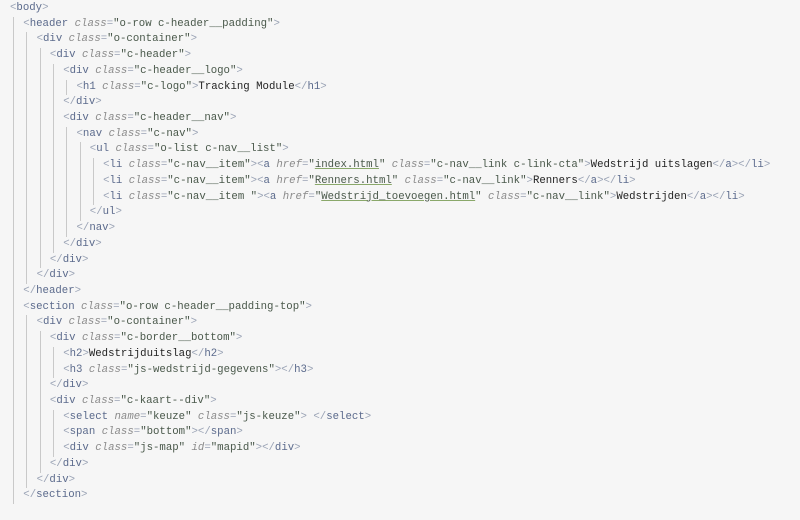 The image size is (800, 520). Describe the element at coordinates (353, 181) in the screenshot. I see `href-link: Renners.html` at that location.